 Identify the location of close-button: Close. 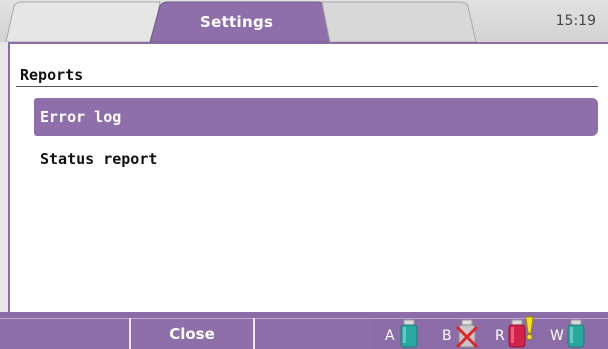
(192, 333).